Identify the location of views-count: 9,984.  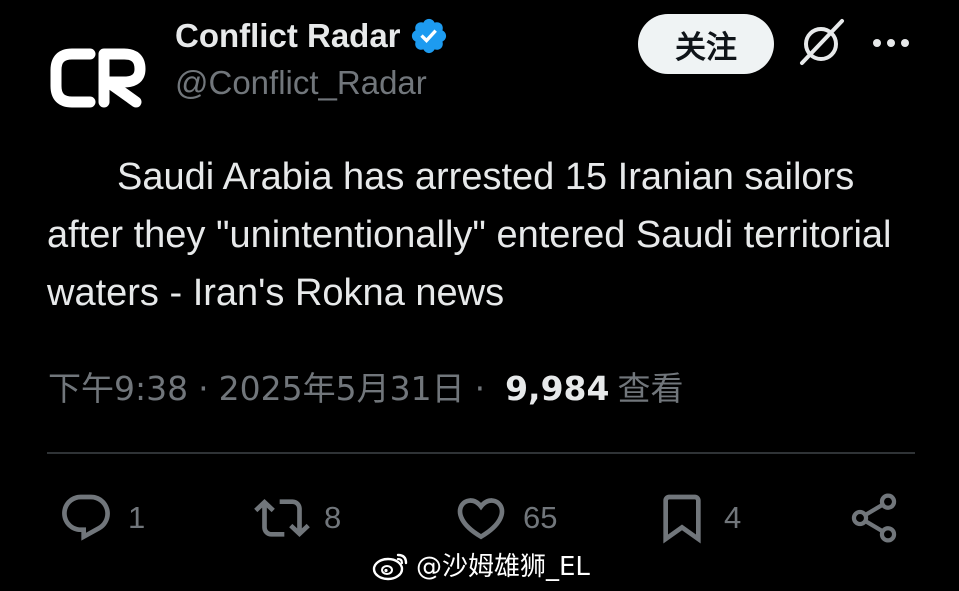
(557, 388).